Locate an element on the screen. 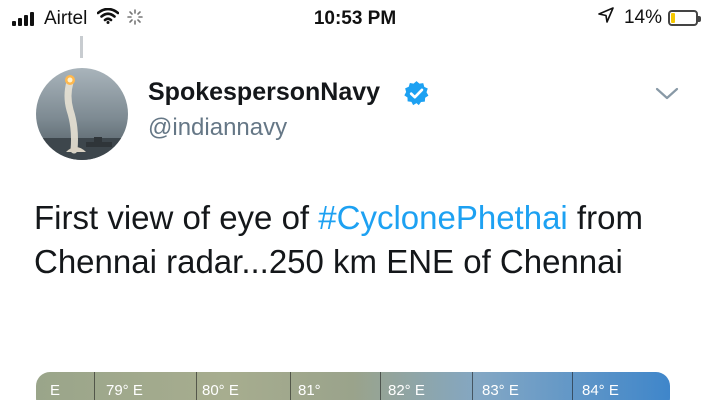 The height and width of the screenshot is (400, 710). battery-fill is located at coordinates (673, 18).